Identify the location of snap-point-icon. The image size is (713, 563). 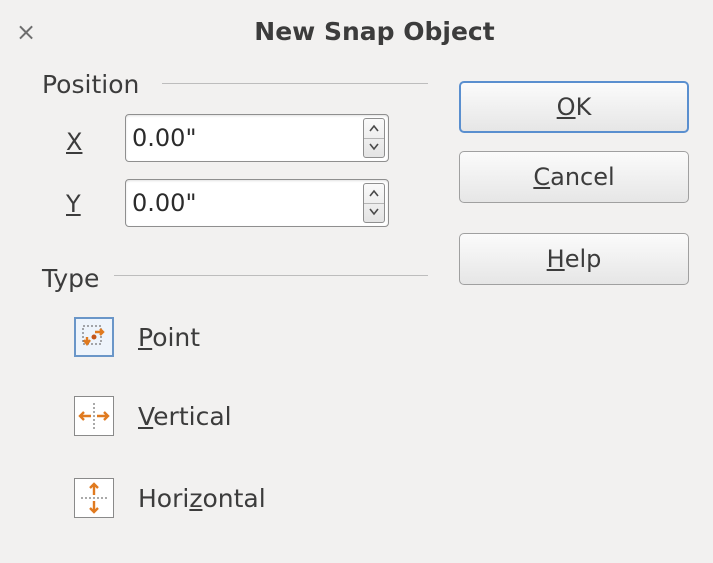
(94, 337).